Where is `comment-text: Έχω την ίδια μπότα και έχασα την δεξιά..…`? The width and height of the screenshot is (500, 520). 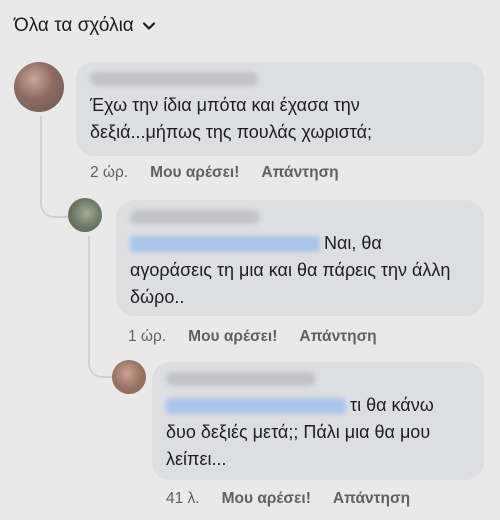
comment-text: Έχω την ίδια μπότα και έχασα την δεξιά..… is located at coordinates (231, 118).